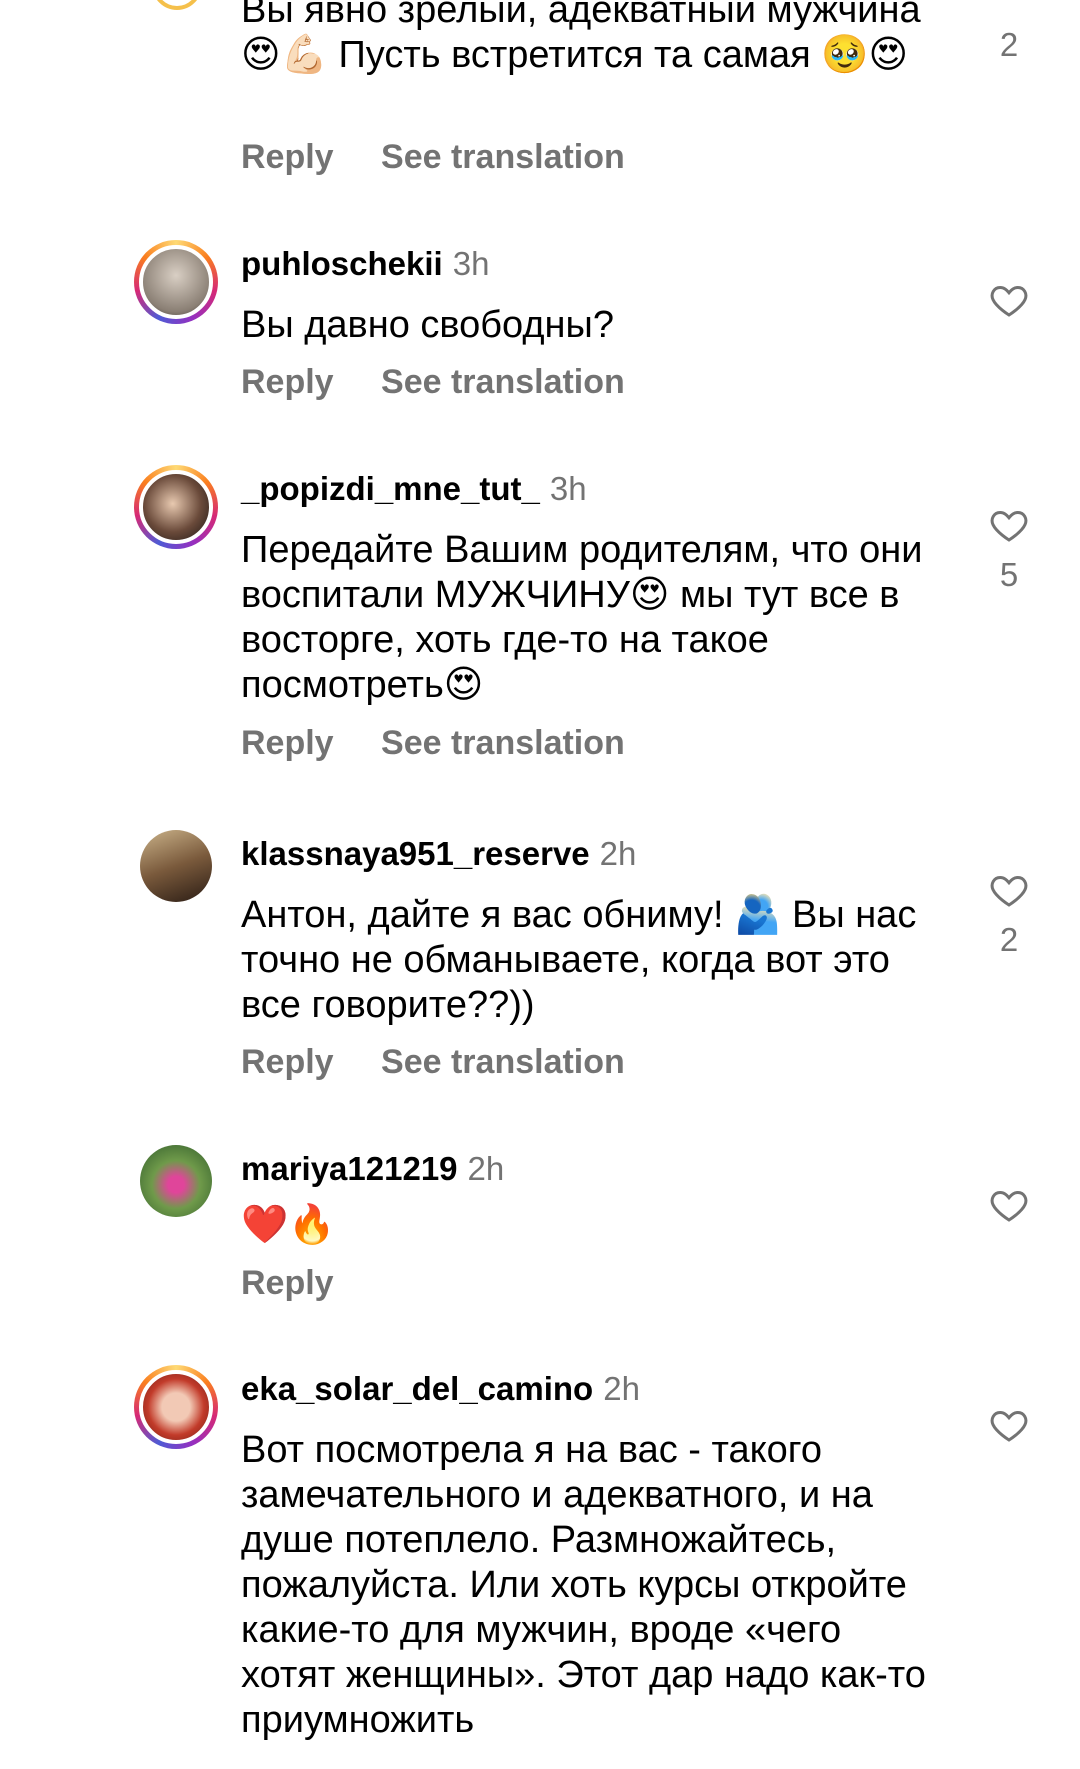 The image size is (1080, 1769). I want to click on comment-header: eka_solar_del_camino 2h, so click(440, 1389).